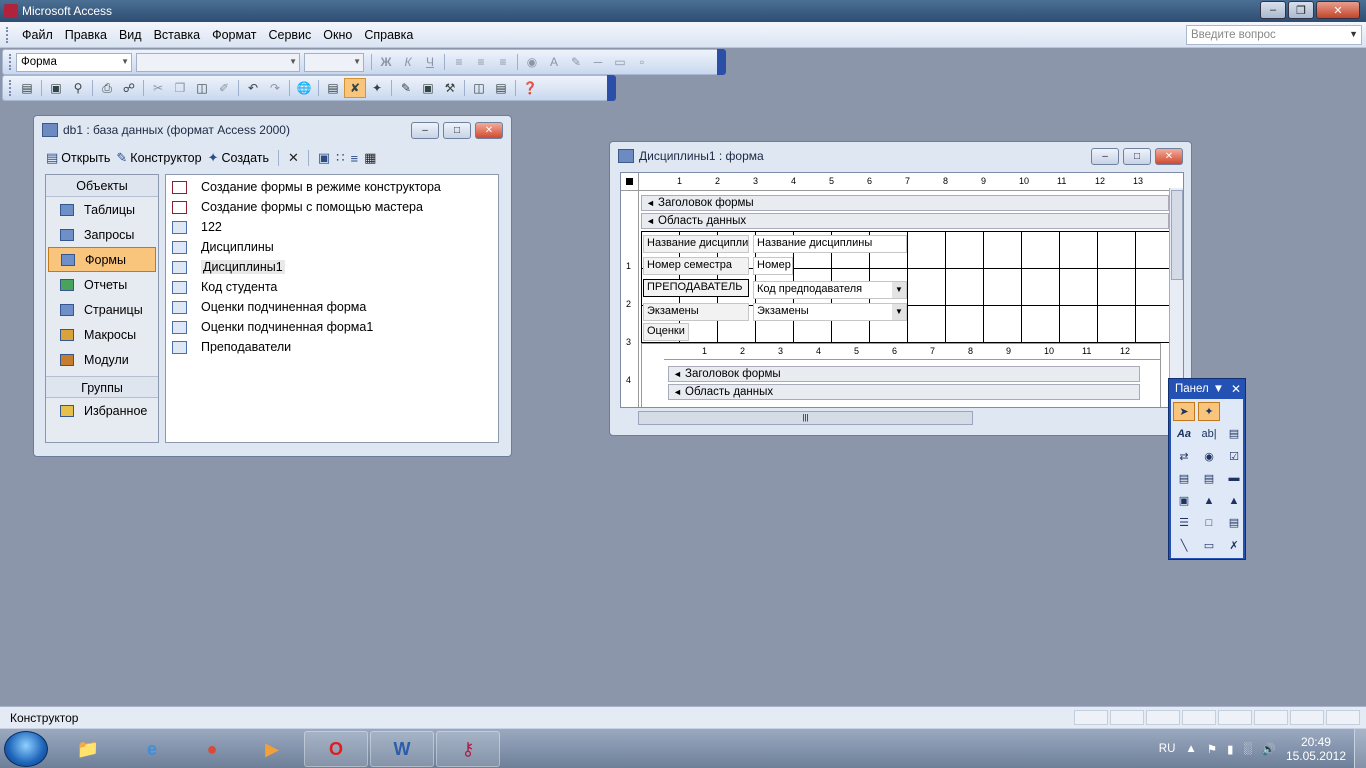 The image size is (1366, 768). What do you see at coordinates (489, 130) in the screenshot?
I see `db-close-button: ✕` at bounding box center [489, 130].